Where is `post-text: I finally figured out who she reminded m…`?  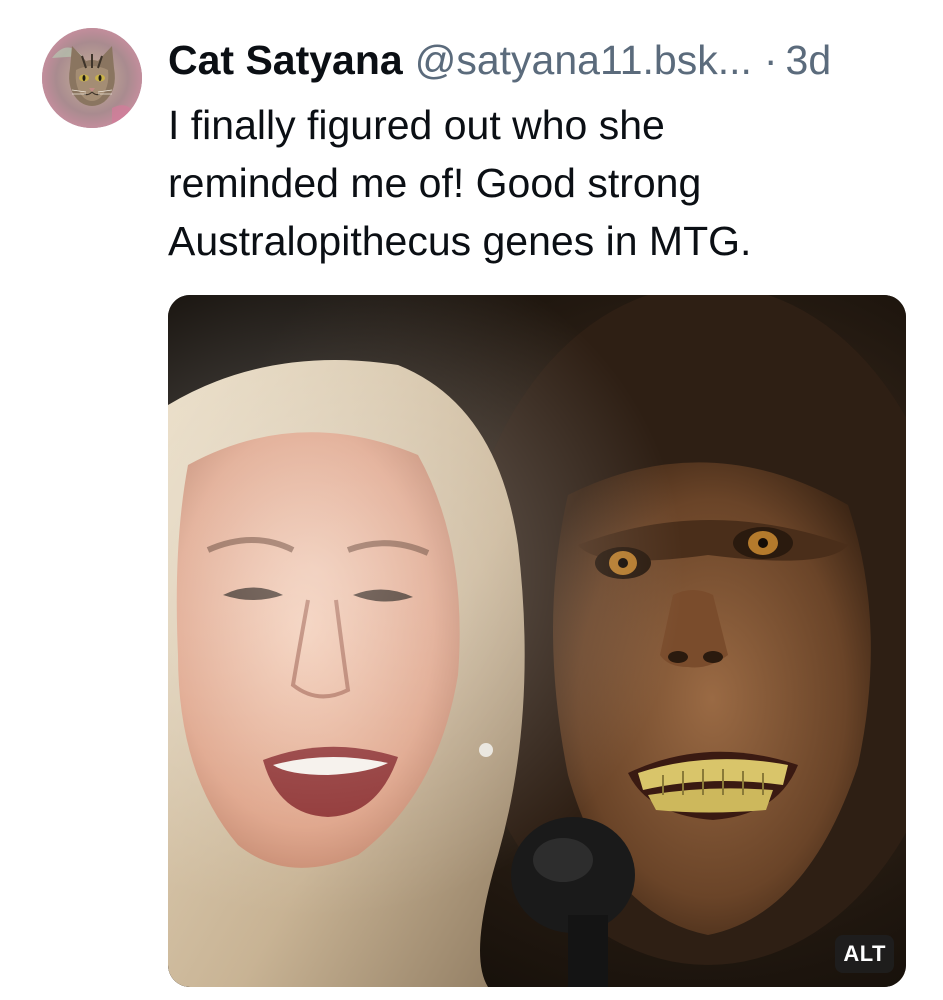 post-text: I finally figured out who she reminded m… is located at coordinates (460, 183).